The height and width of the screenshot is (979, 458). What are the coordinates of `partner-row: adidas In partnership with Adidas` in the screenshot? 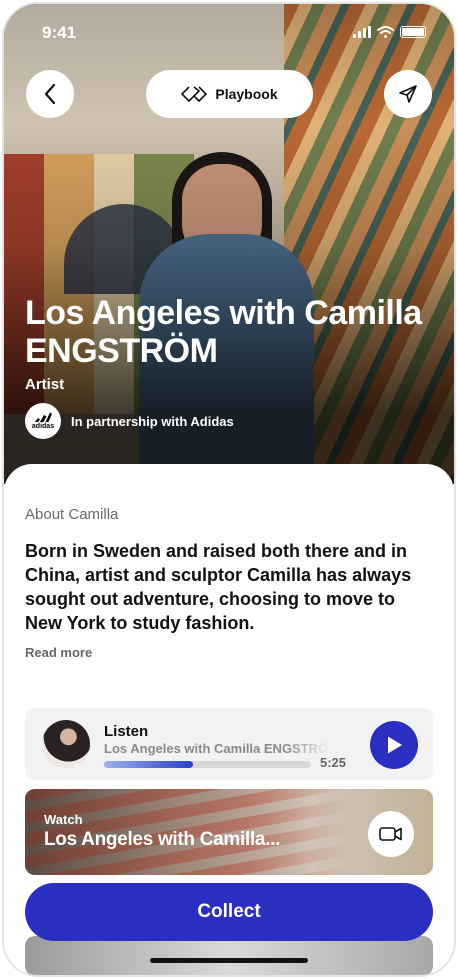 It's located at (129, 421).